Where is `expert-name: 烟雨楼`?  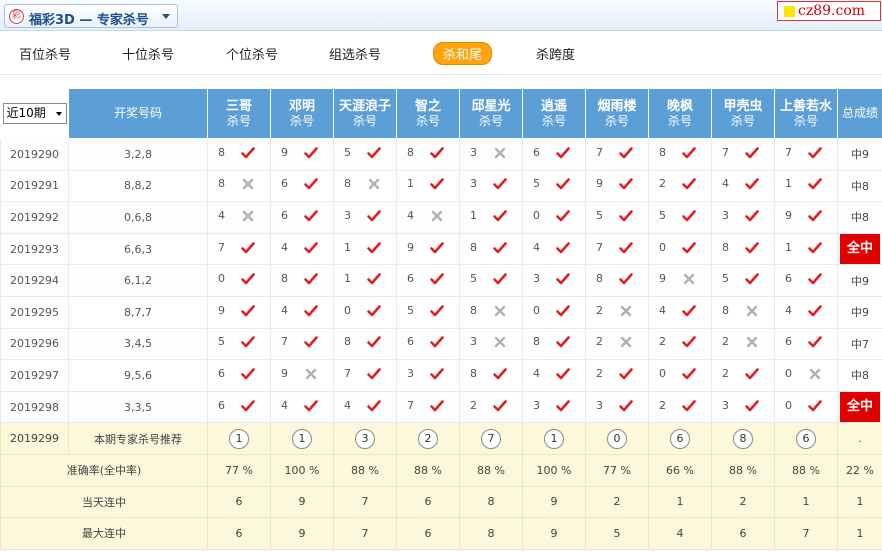
expert-name: 烟雨楼 is located at coordinates (617, 106).